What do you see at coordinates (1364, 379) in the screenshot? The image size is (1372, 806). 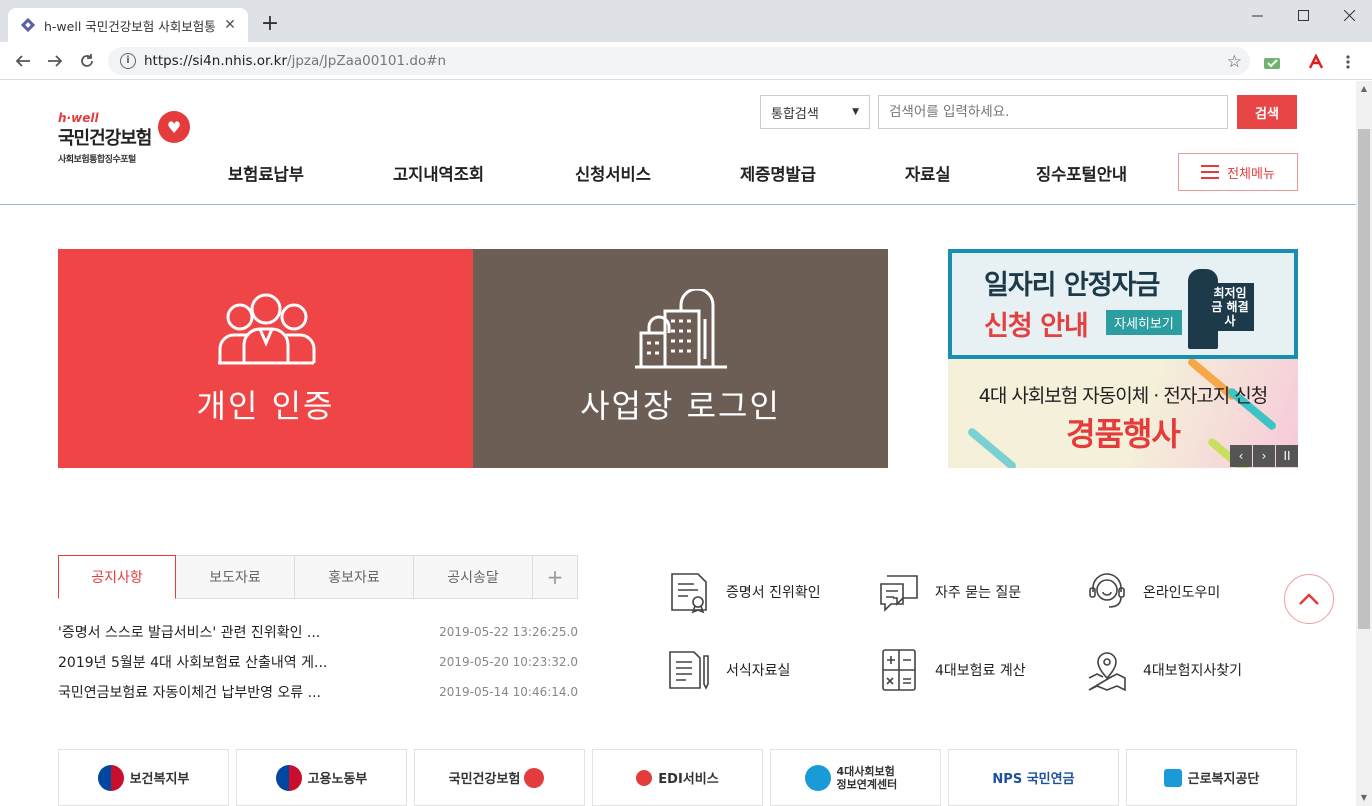 I see `scrollbar-thumb` at bounding box center [1364, 379].